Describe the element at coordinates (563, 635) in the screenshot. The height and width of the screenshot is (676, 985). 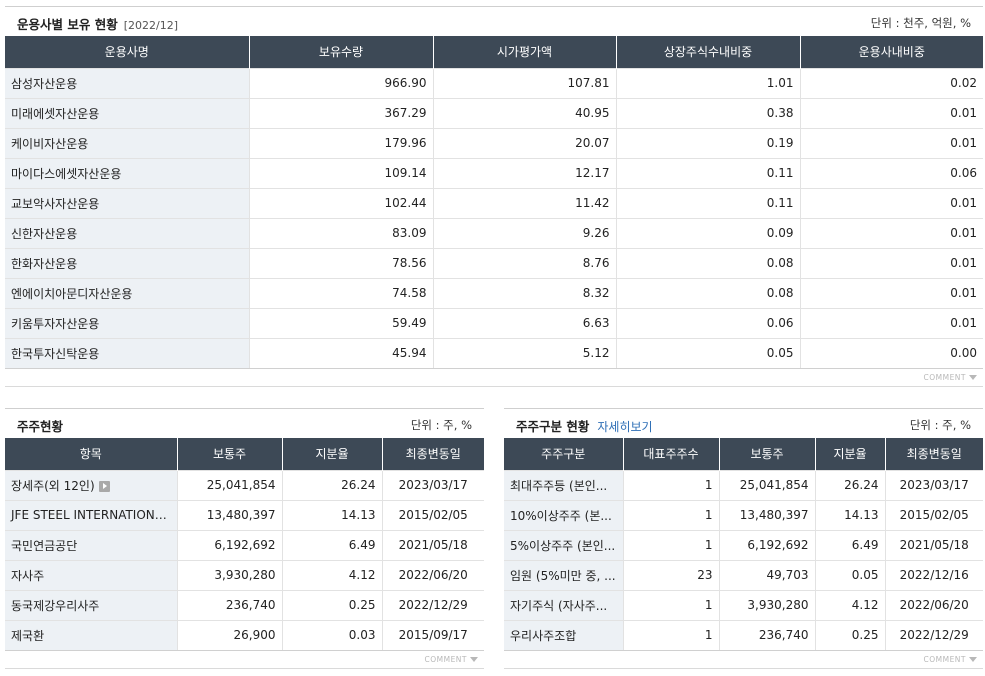
I see `row-label-cell: 우리사주조합` at that location.